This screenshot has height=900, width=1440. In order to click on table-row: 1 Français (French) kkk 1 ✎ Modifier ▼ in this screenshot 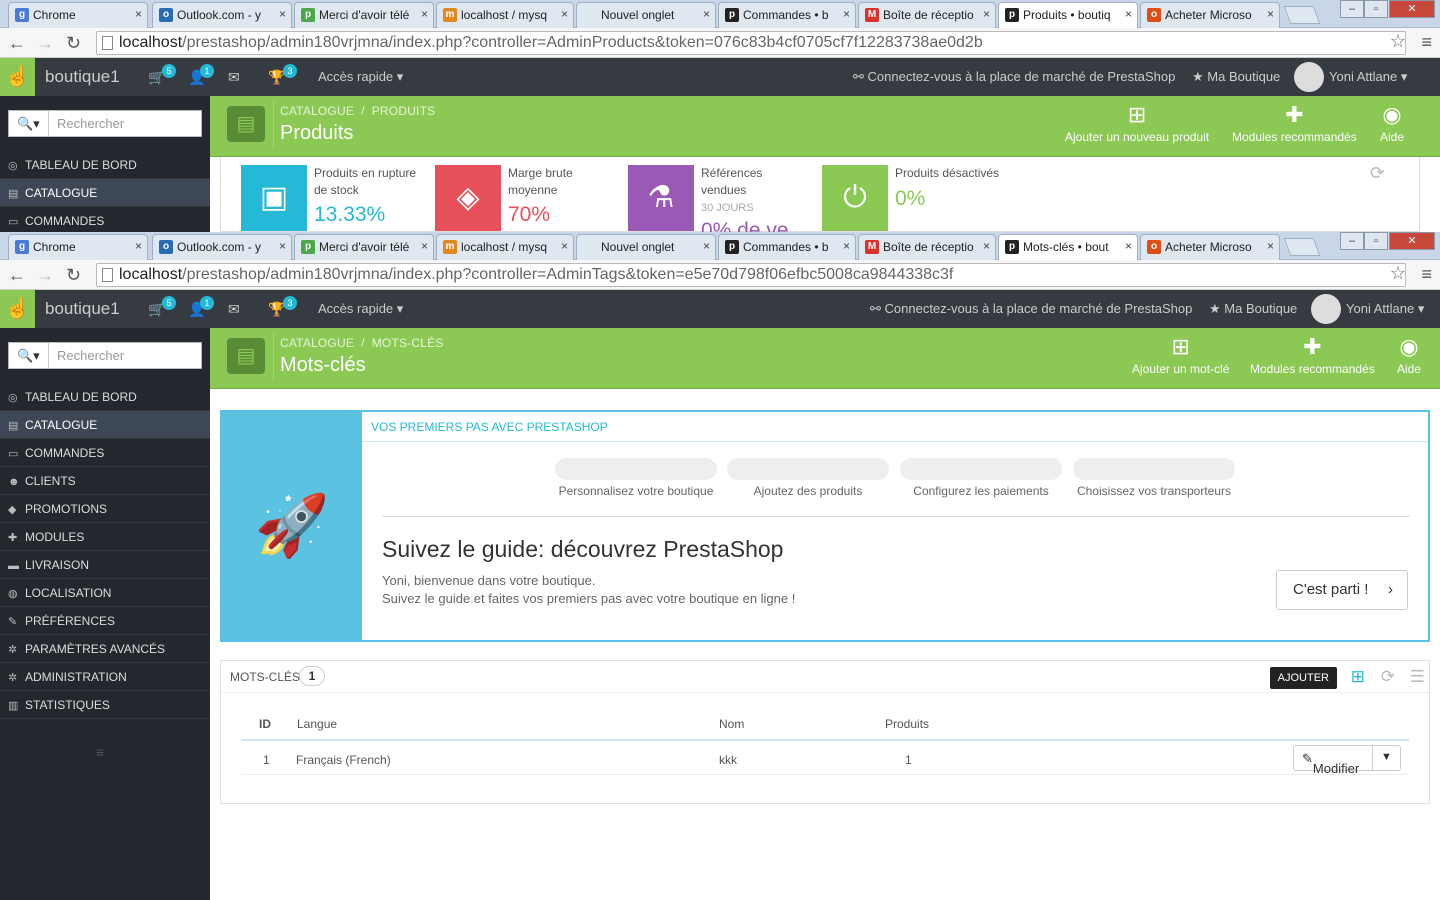, I will do `click(825, 759)`.